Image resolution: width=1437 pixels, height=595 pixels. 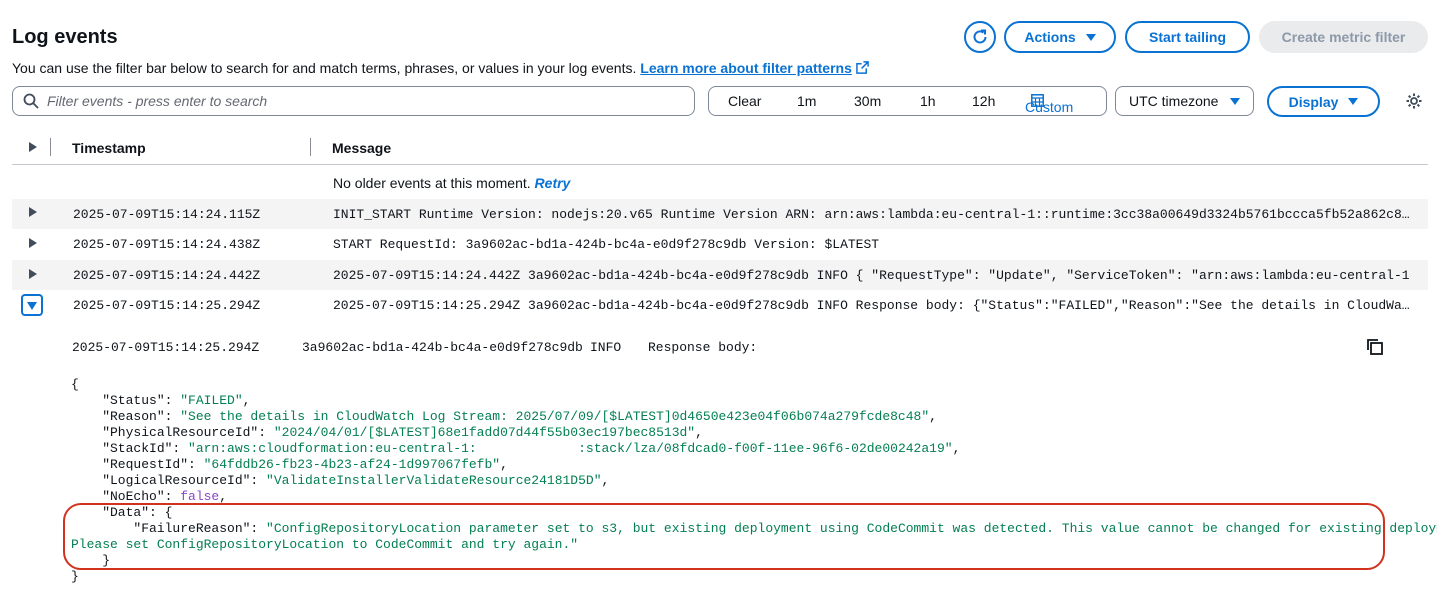 I want to click on timezone-label: UTC timezone, so click(x=1174, y=101).